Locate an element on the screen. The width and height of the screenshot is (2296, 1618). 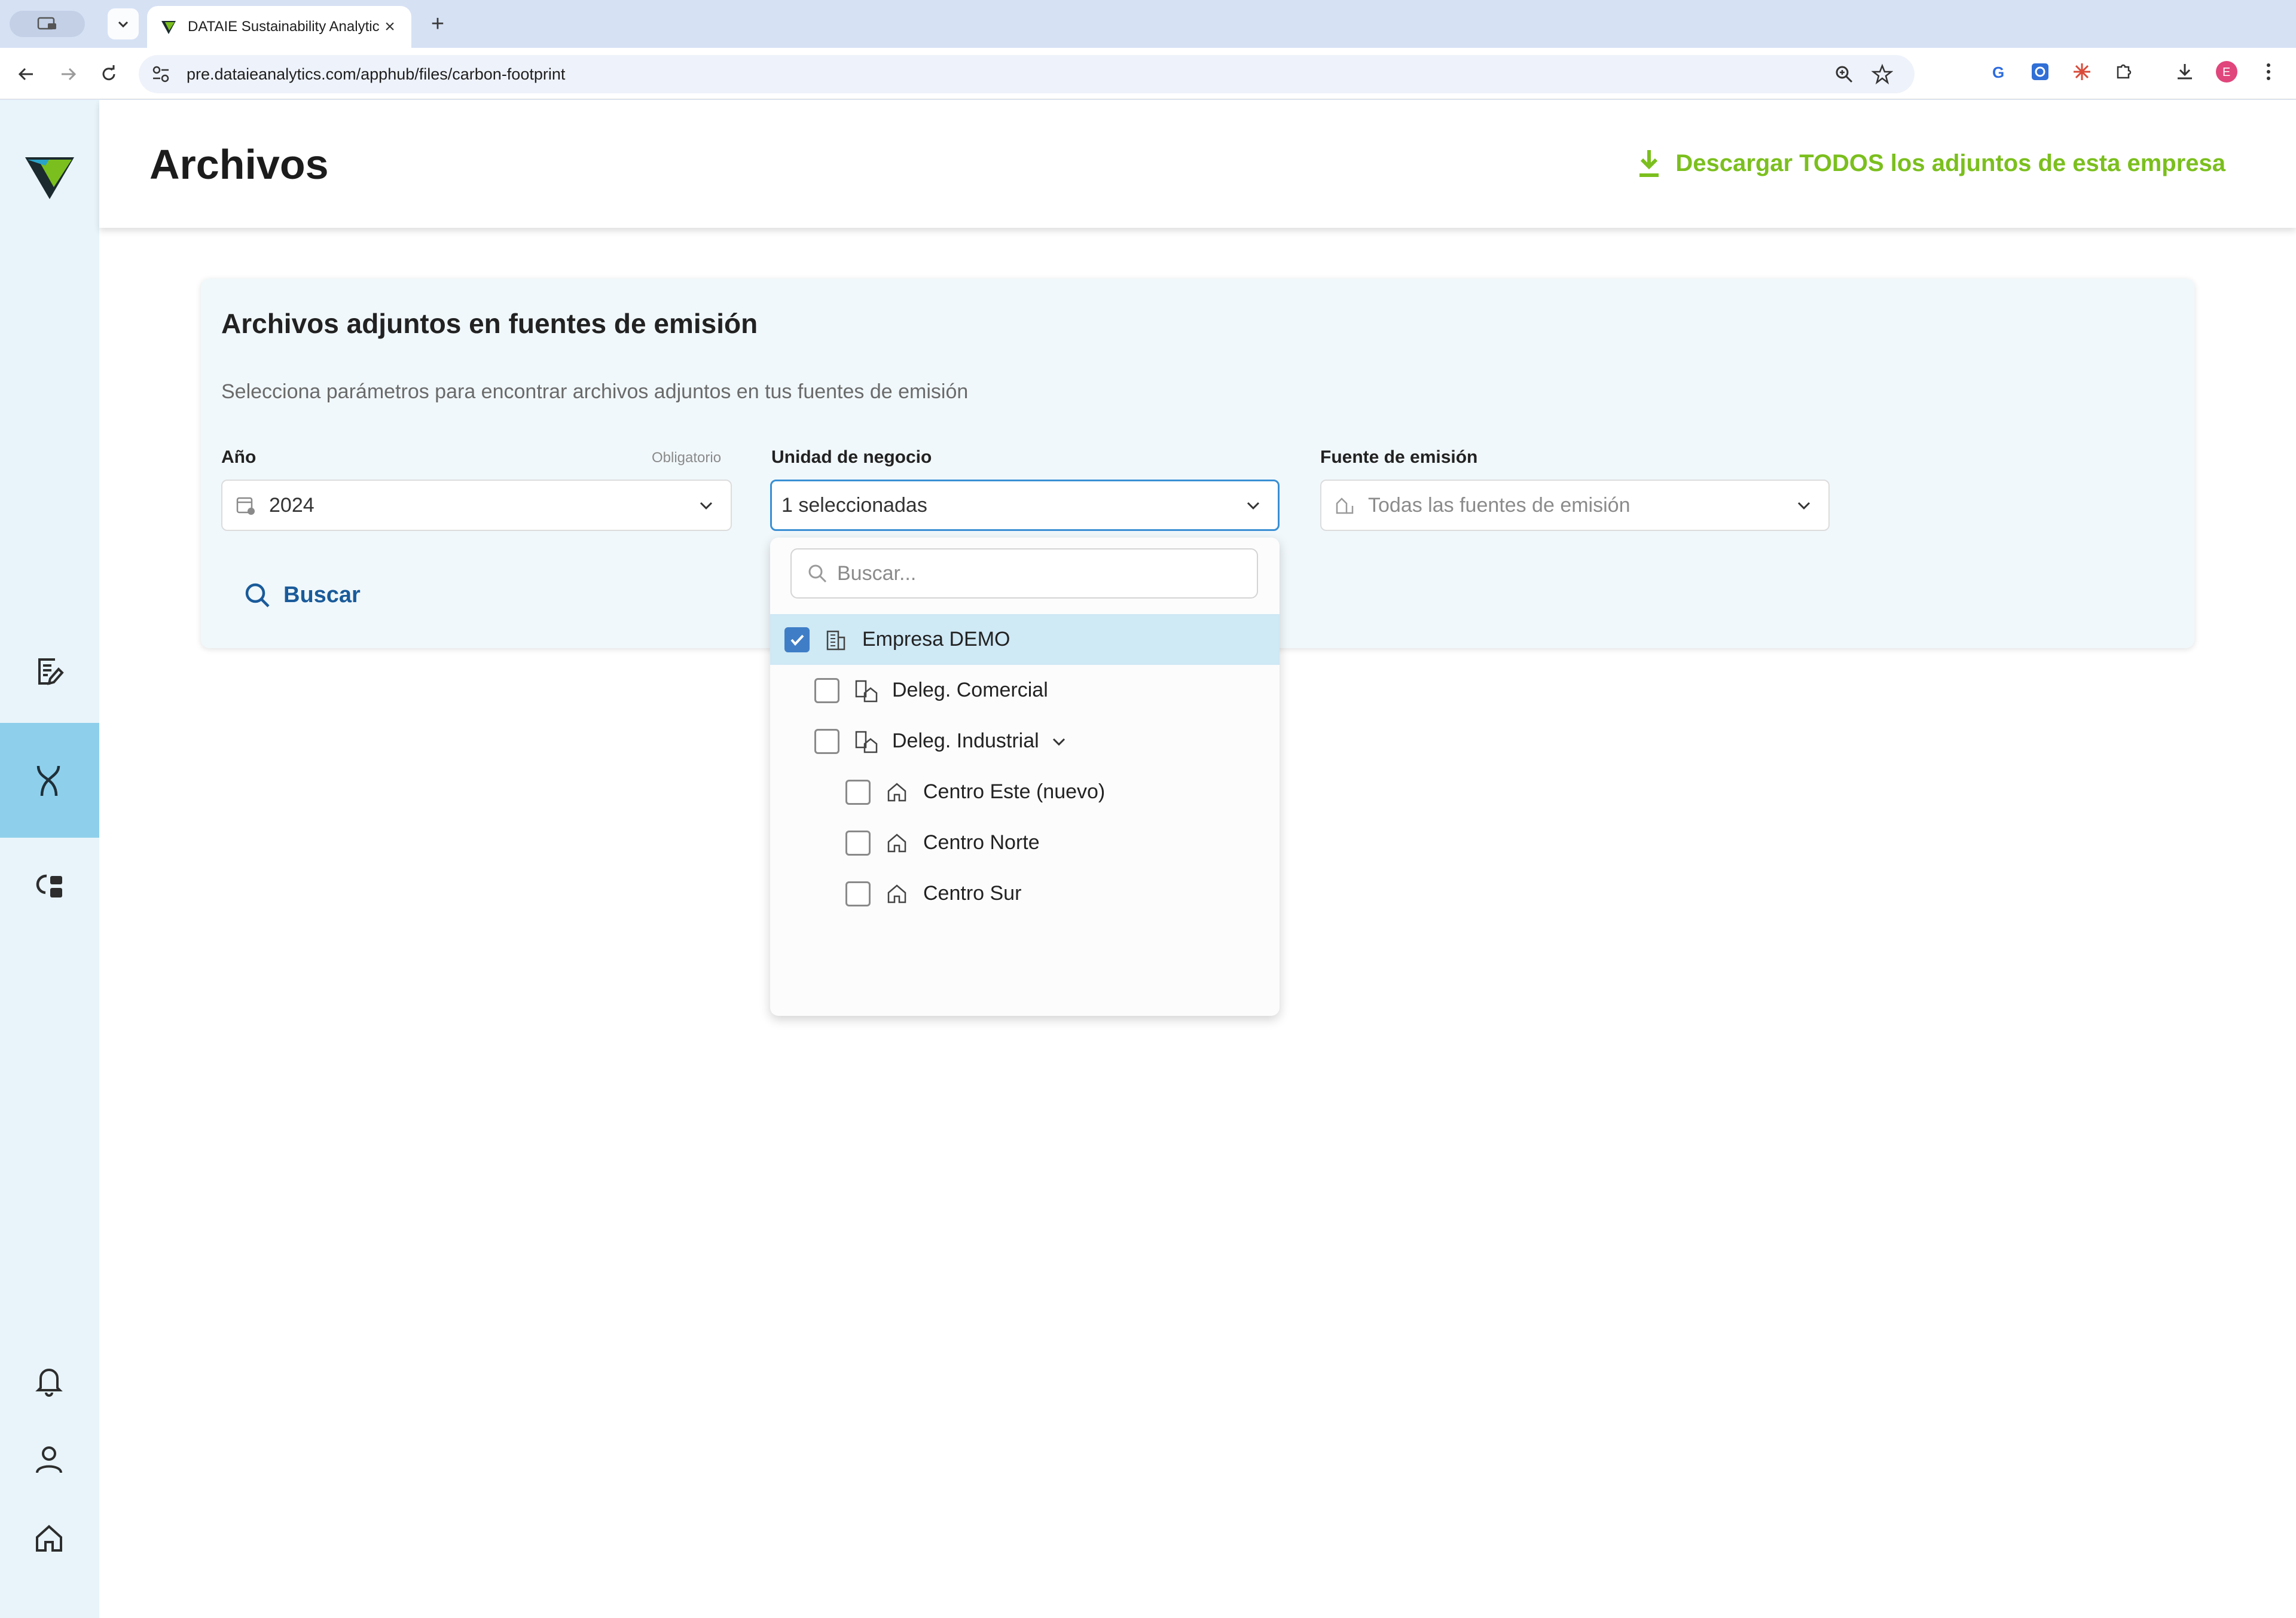
bookmark-star-icon is located at coordinates (1882, 74).